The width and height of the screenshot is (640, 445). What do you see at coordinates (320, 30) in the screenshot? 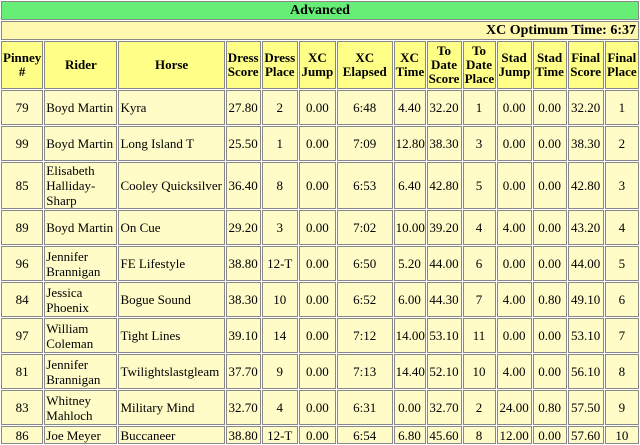
I see `optimum-time: XC Optimum Time: 6:37` at bounding box center [320, 30].